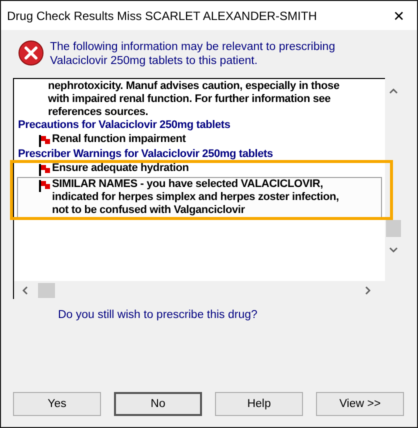 This screenshot has height=428, width=418. Describe the element at coordinates (195, 197) in the screenshot. I see `warning-text: SIMILAR NAMES - you have selected VALACICLOVIR, indicated for herpes simplex and herpes zoster infection, not to be confused with Valganciclovir` at that location.